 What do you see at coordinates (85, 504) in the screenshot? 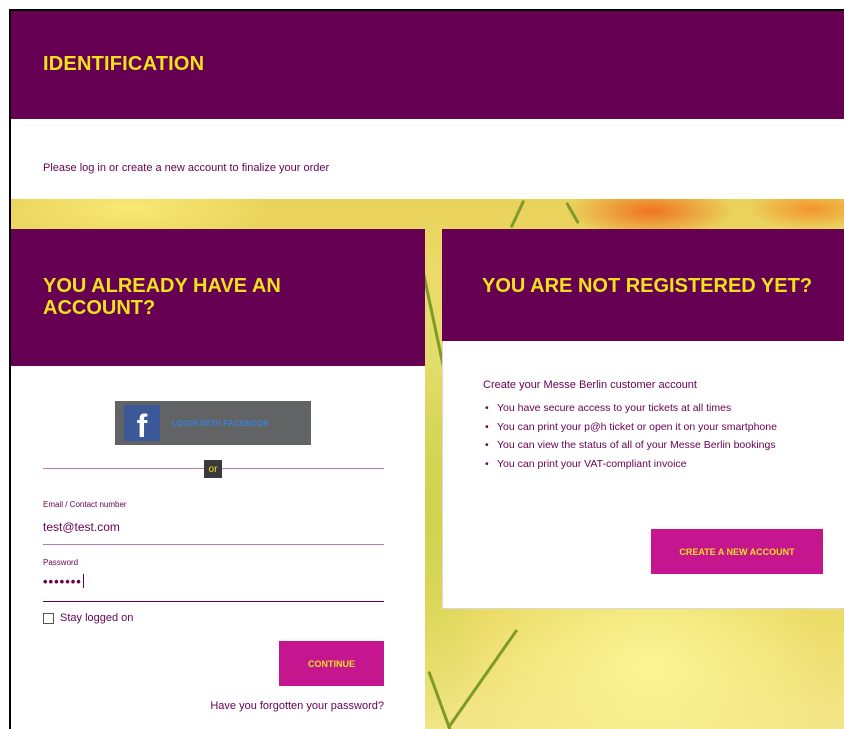
I see `email-label: Email / Contact number` at bounding box center [85, 504].